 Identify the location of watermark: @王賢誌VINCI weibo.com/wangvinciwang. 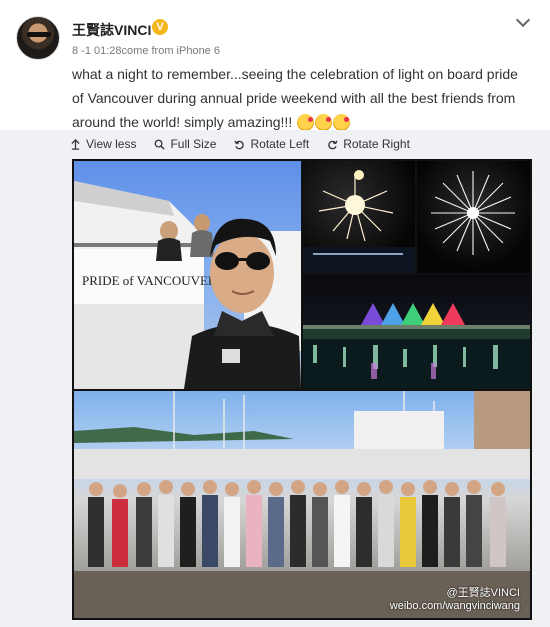
(455, 600).